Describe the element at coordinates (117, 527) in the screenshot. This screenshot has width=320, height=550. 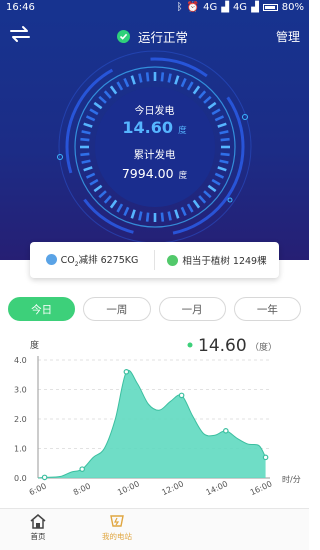
I see `nav-station: 我的电站` at that location.